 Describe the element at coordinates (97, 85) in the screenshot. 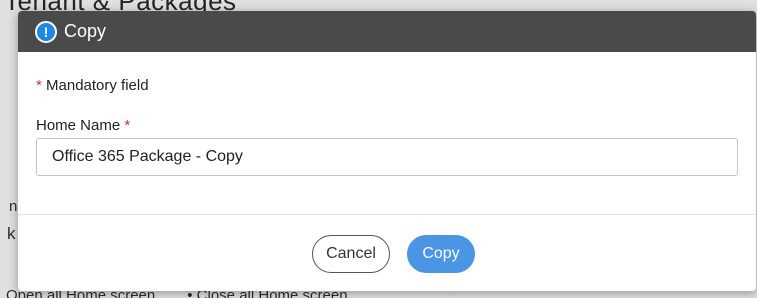

I see `mandatory-field-text: Mandatory field` at that location.